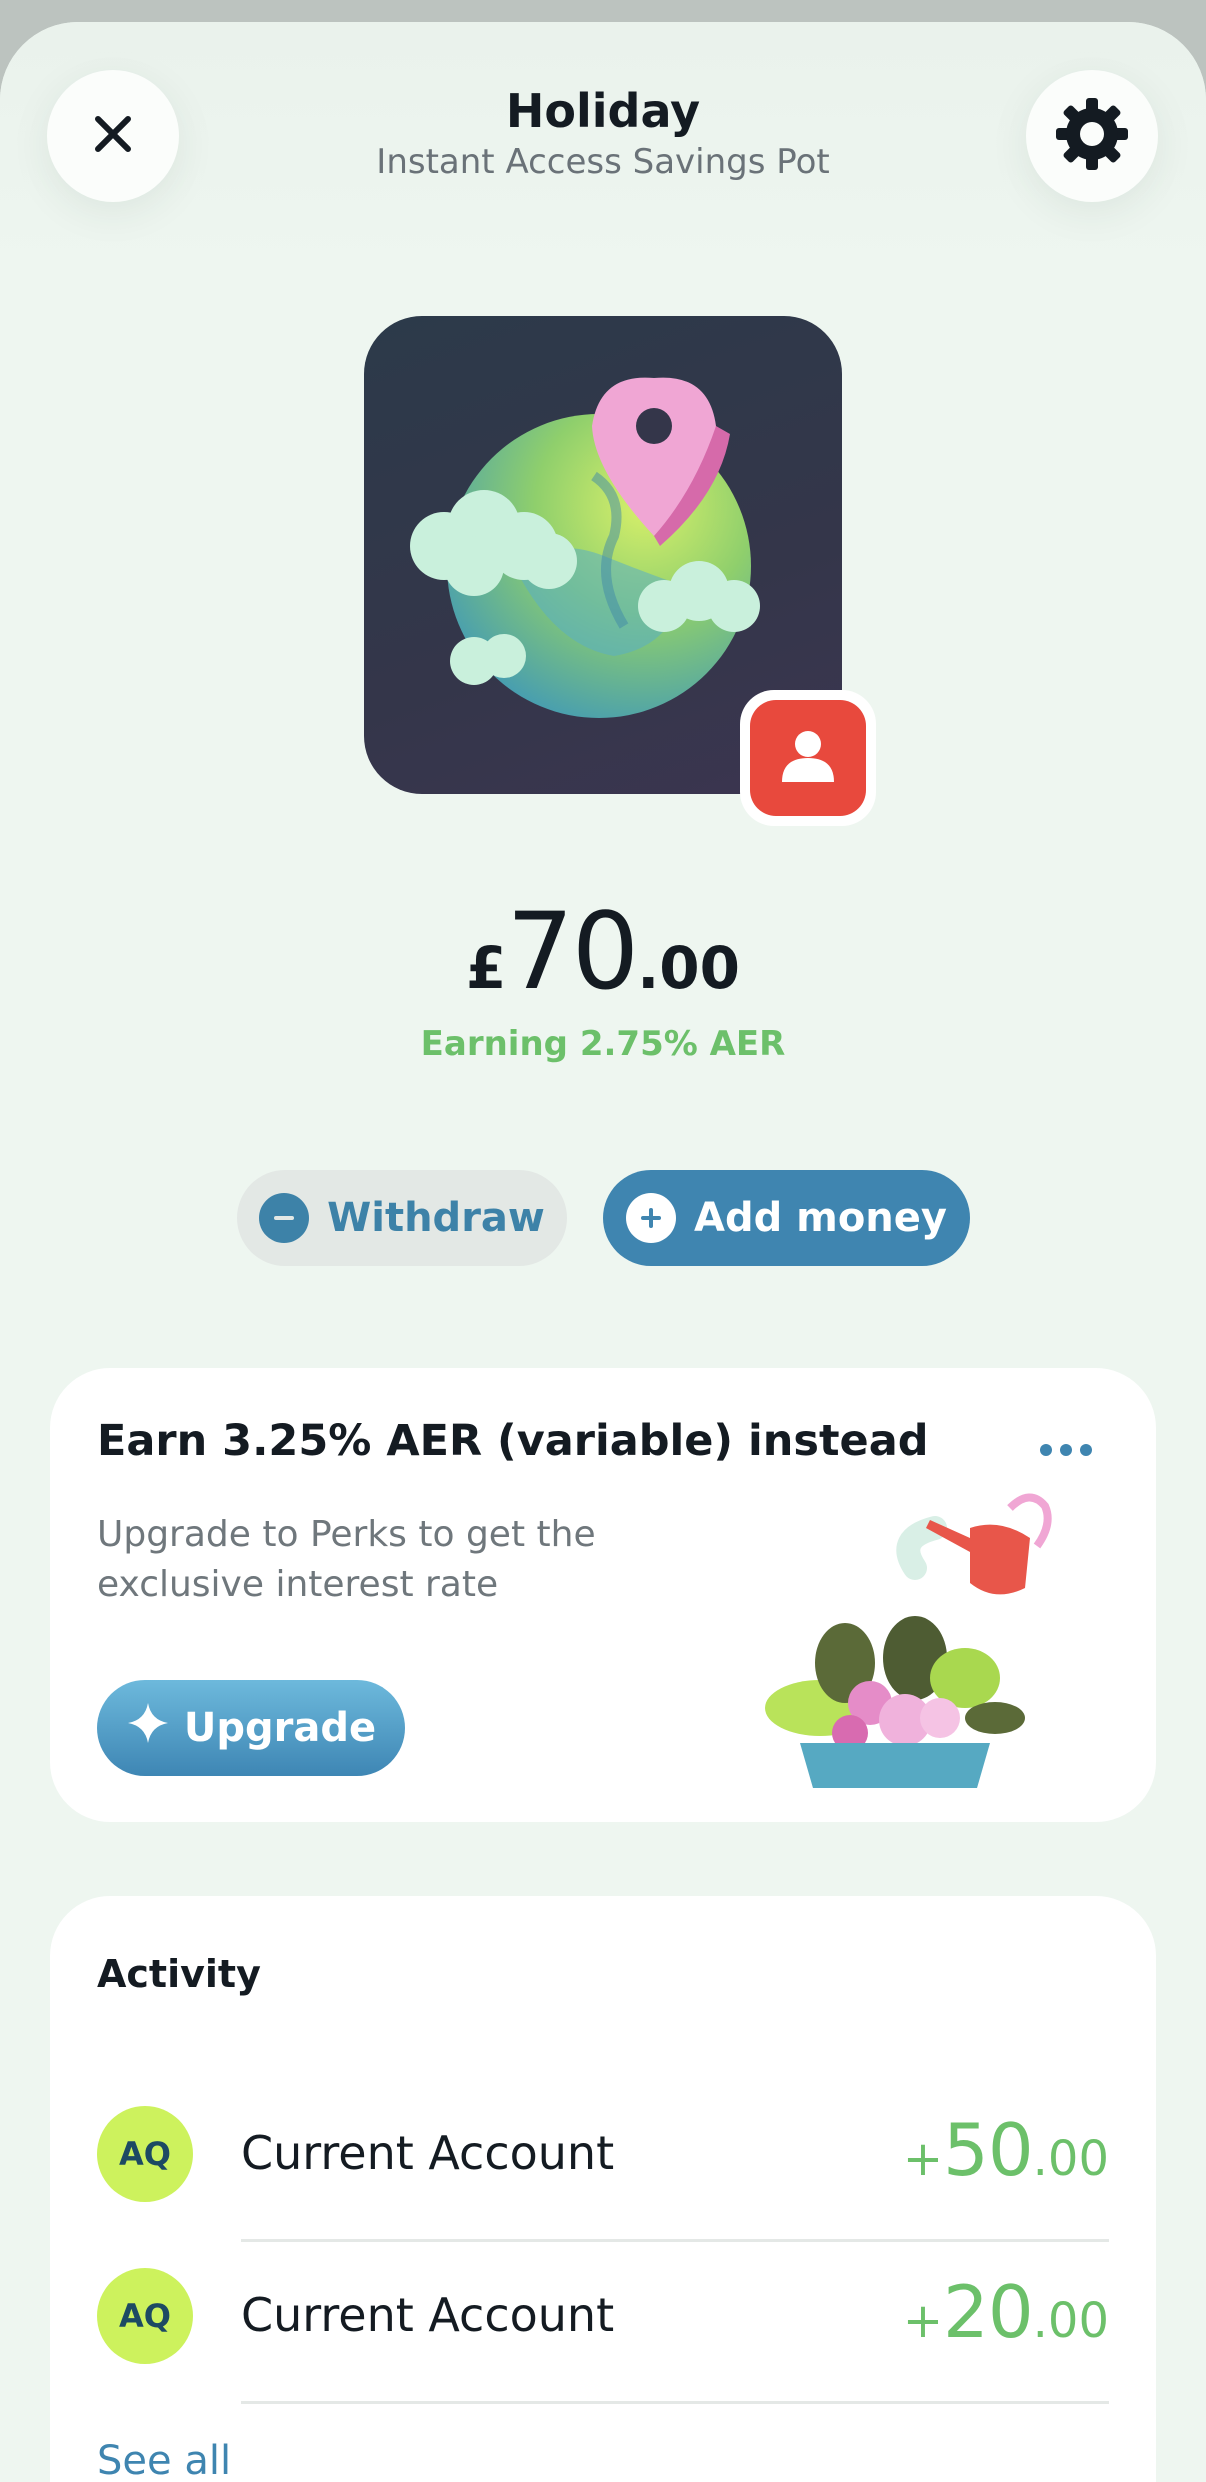 This screenshot has height=2482, width=1206. Describe the element at coordinates (179, 1974) in the screenshot. I see `activity-title: Activity` at that location.